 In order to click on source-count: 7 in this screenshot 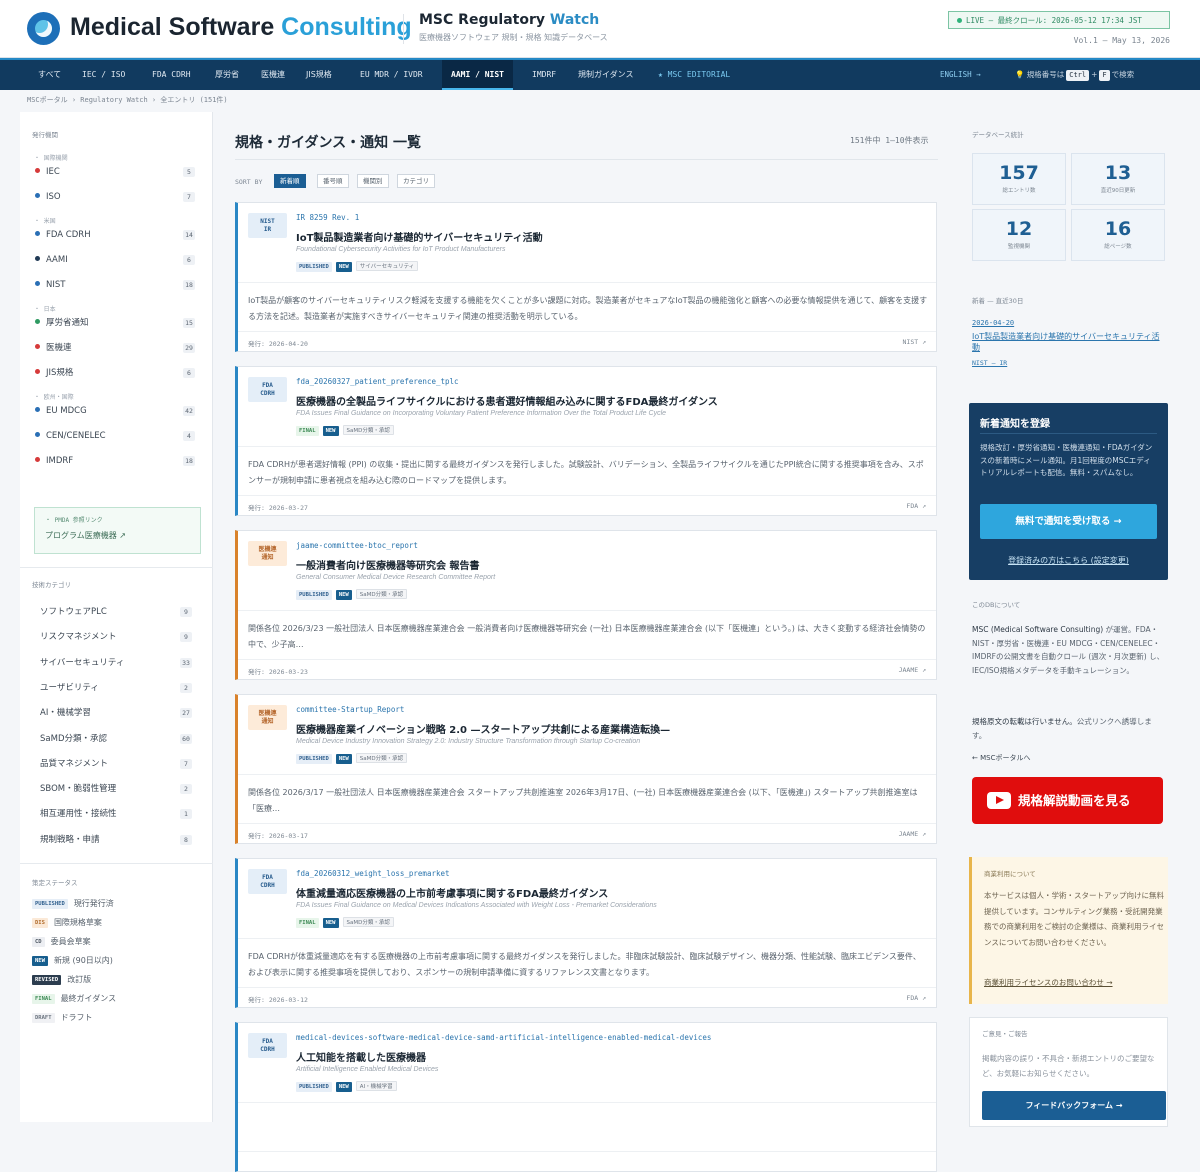, I will do `click(189, 197)`.